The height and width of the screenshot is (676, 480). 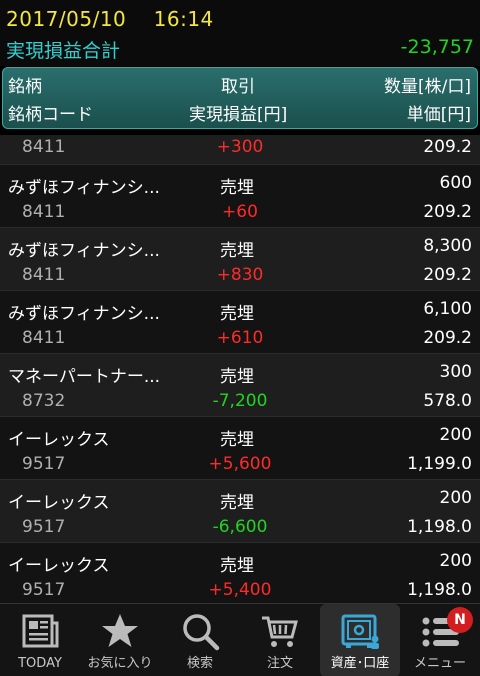 I want to click on tab-assets-account: 資産･口座, so click(x=360, y=640).